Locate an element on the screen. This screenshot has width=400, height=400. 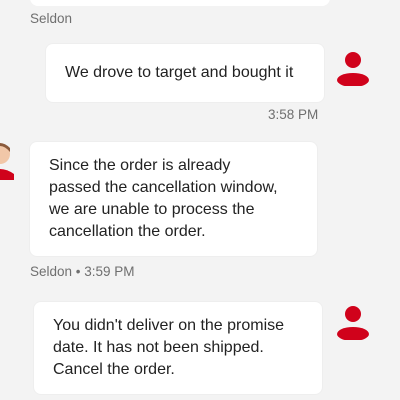
sender-timestamp: Seldon • 3:59 PM is located at coordinates (82, 271).